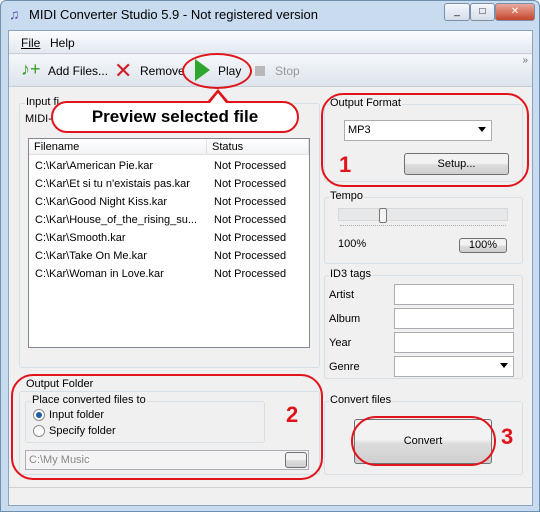 The width and height of the screenshot is (540, 512). I want to click on genre-dropdown, so click(454, 366).